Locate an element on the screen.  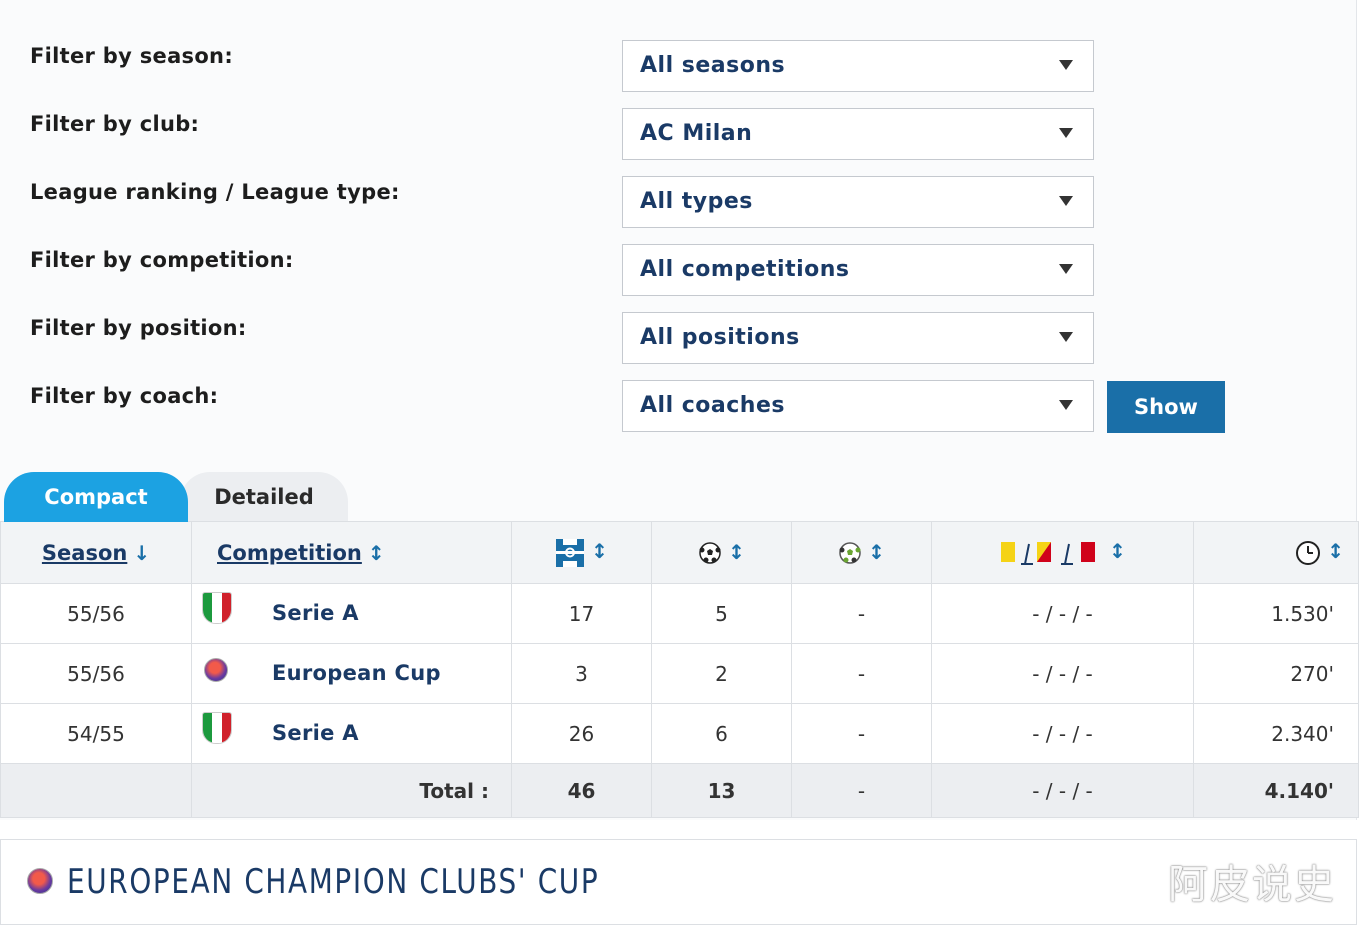
show-button: Show is located at coordinates (1166, 407).